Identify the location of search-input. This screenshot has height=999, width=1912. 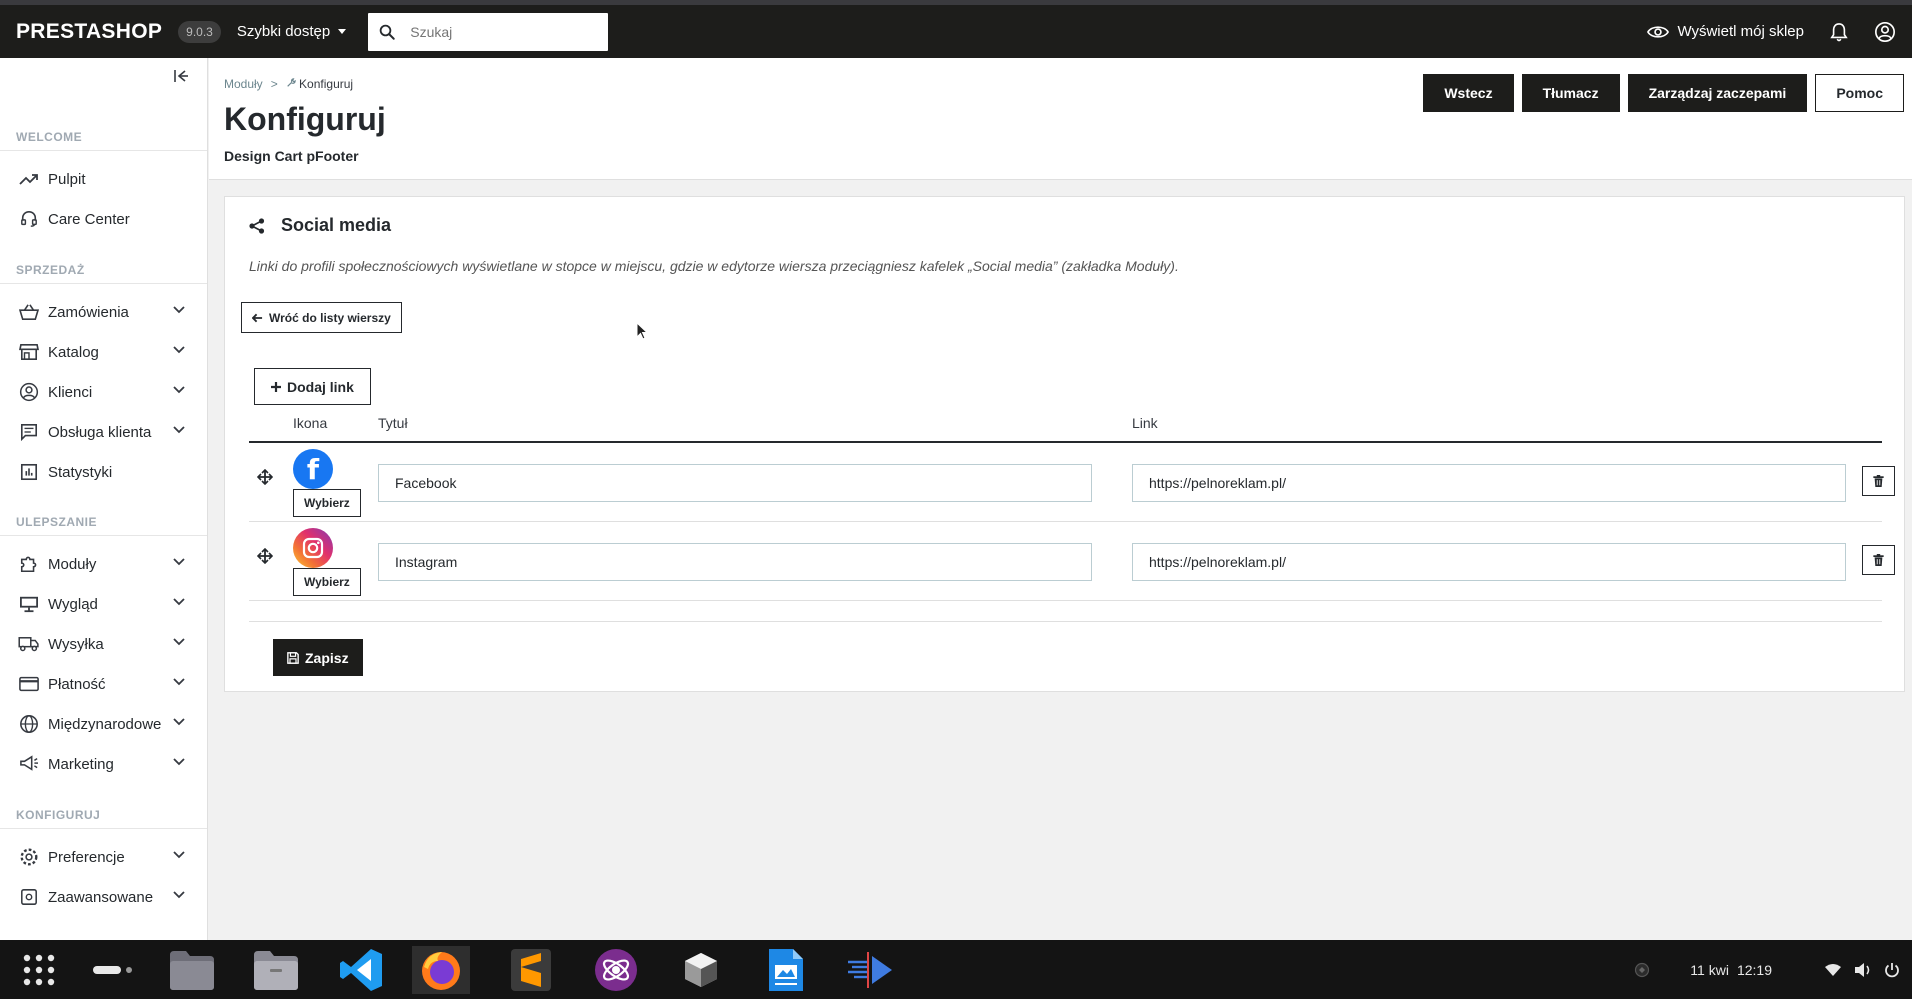
(495, 31).